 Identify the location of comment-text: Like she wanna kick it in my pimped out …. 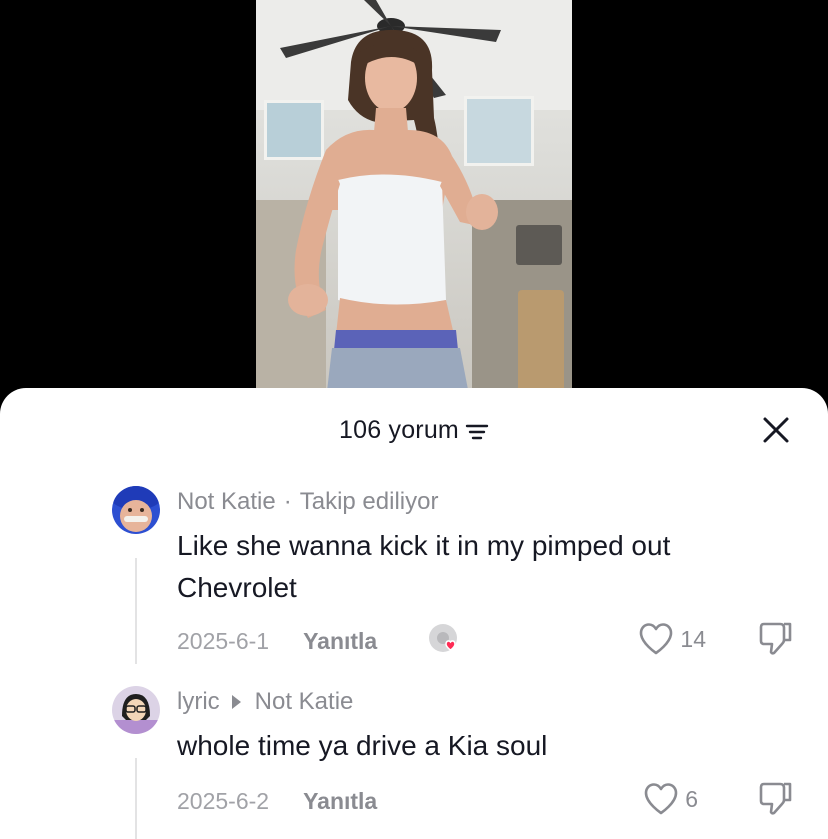
(424, 566).